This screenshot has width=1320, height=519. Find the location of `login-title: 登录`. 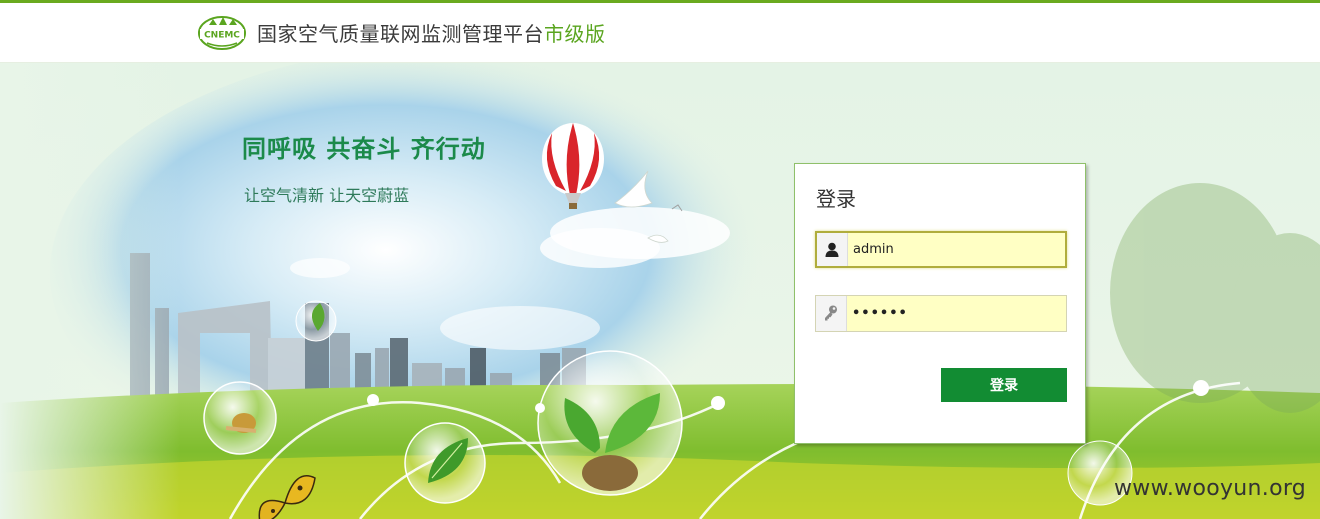

login-title: 登录 is located at coordinates (836, 199).